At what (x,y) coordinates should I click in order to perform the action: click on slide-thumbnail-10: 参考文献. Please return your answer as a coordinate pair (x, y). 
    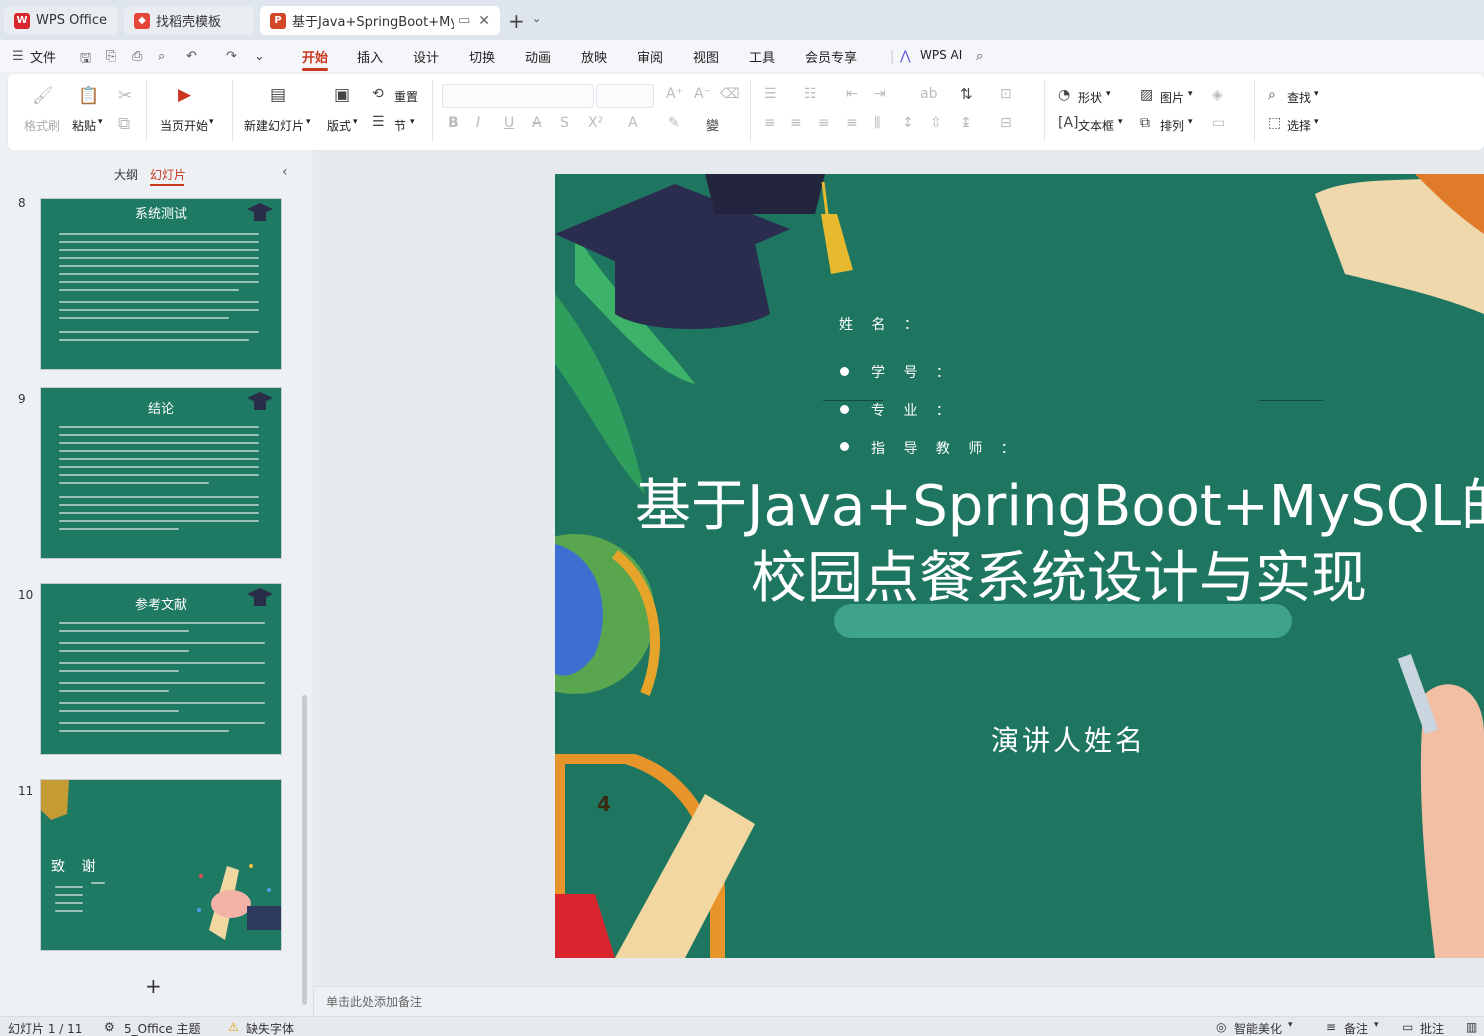
    Looking at the image, I should click on (161, 669).